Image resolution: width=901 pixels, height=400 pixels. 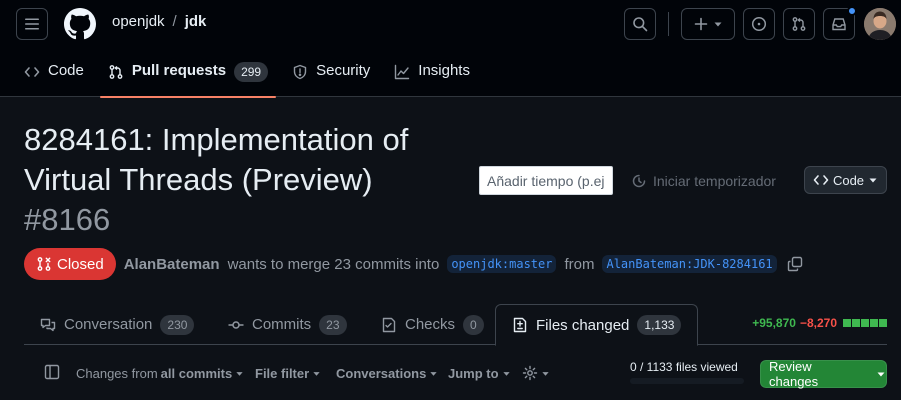 I want to click on search-button, so click(x=640, y=24).